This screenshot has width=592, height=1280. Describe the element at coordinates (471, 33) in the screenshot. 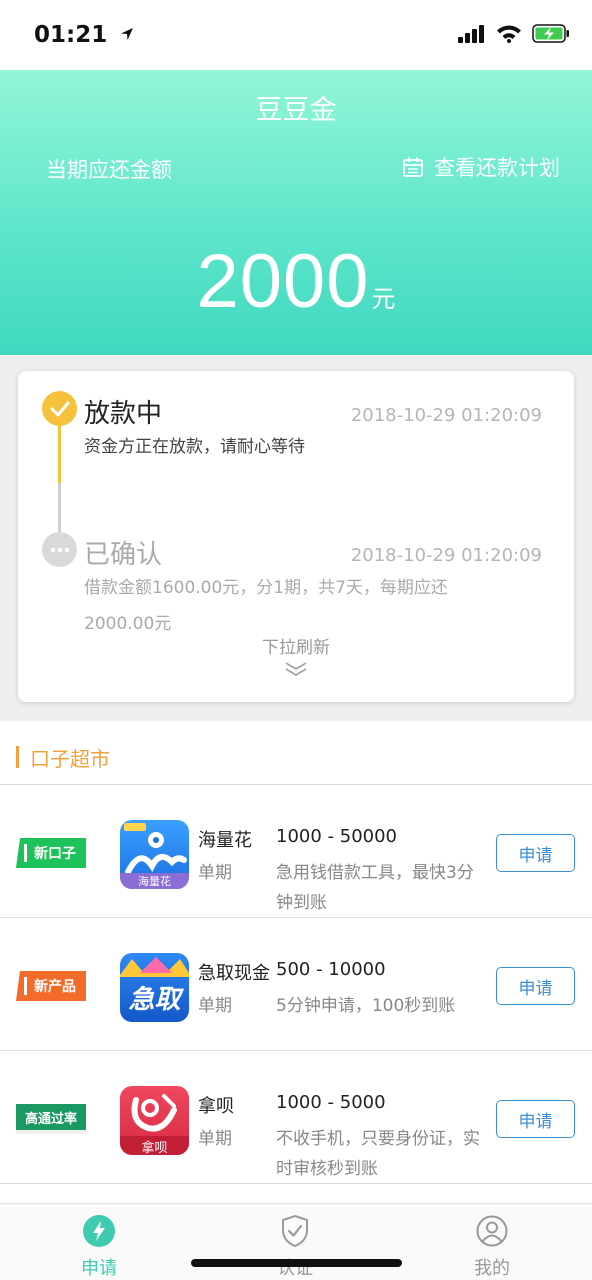

I see `signal-icon` at that location.